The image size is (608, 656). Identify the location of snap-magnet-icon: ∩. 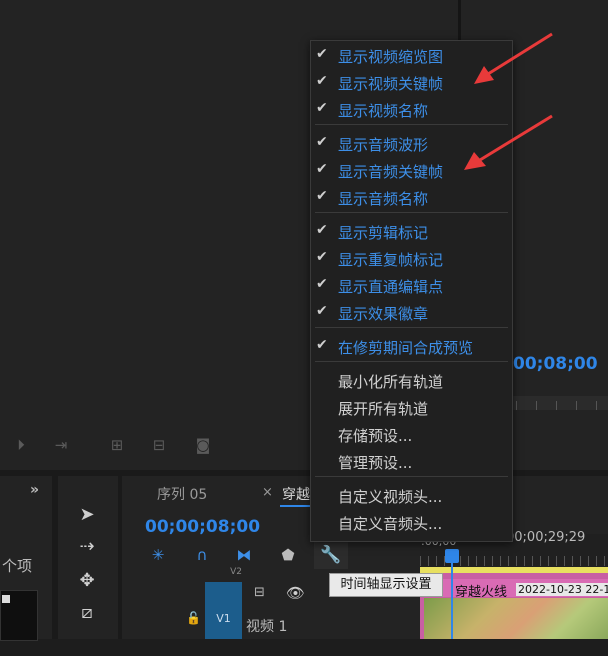
(202, 555).